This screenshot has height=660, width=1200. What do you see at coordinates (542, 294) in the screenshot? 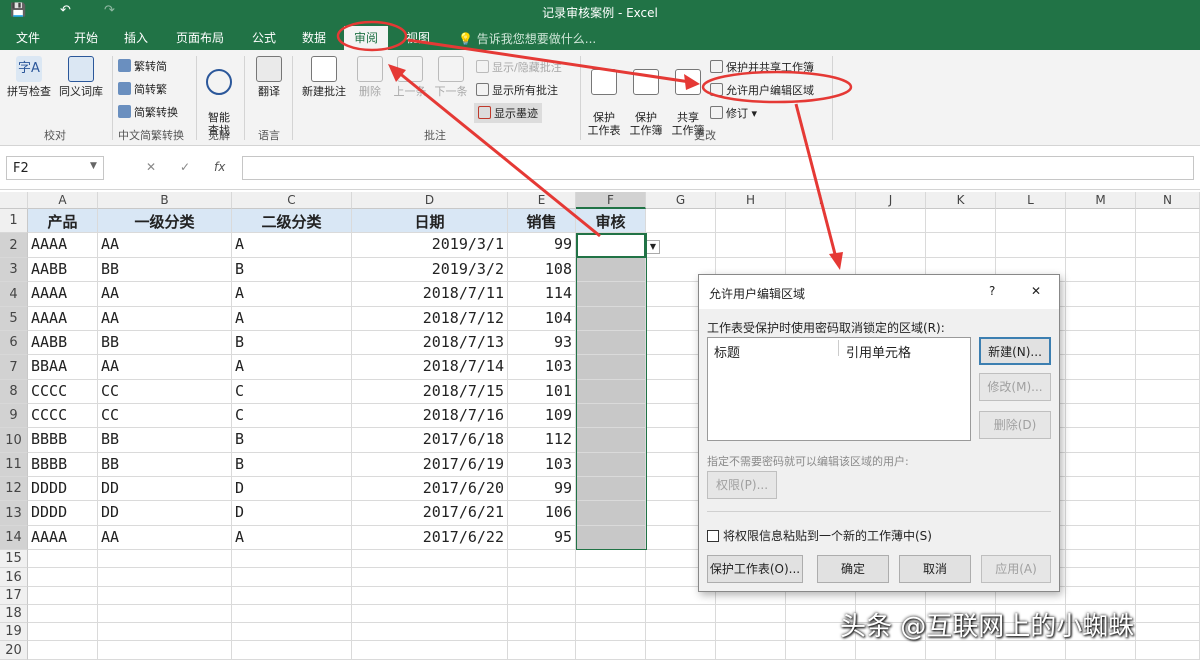
I see `cell: 114` at bounding box center [542, 294].